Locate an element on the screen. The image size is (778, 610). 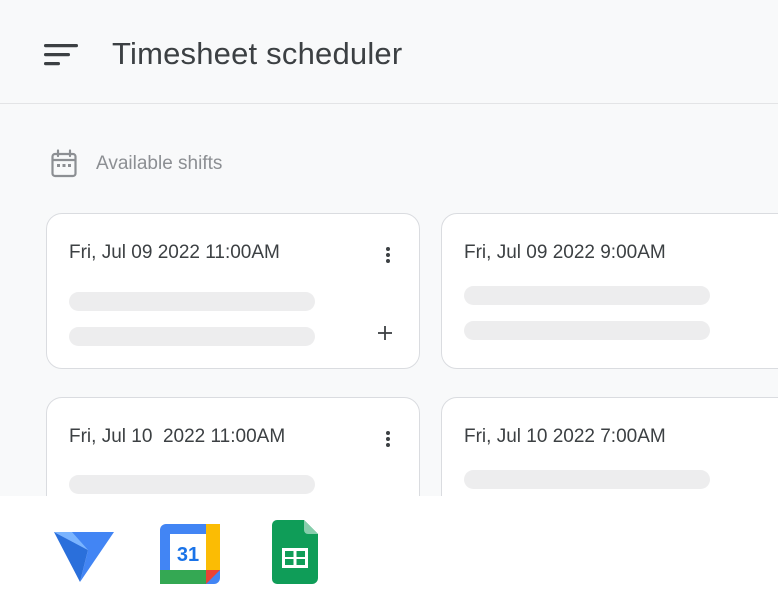
sort-menu-icon is located at coordinates (61, 55).